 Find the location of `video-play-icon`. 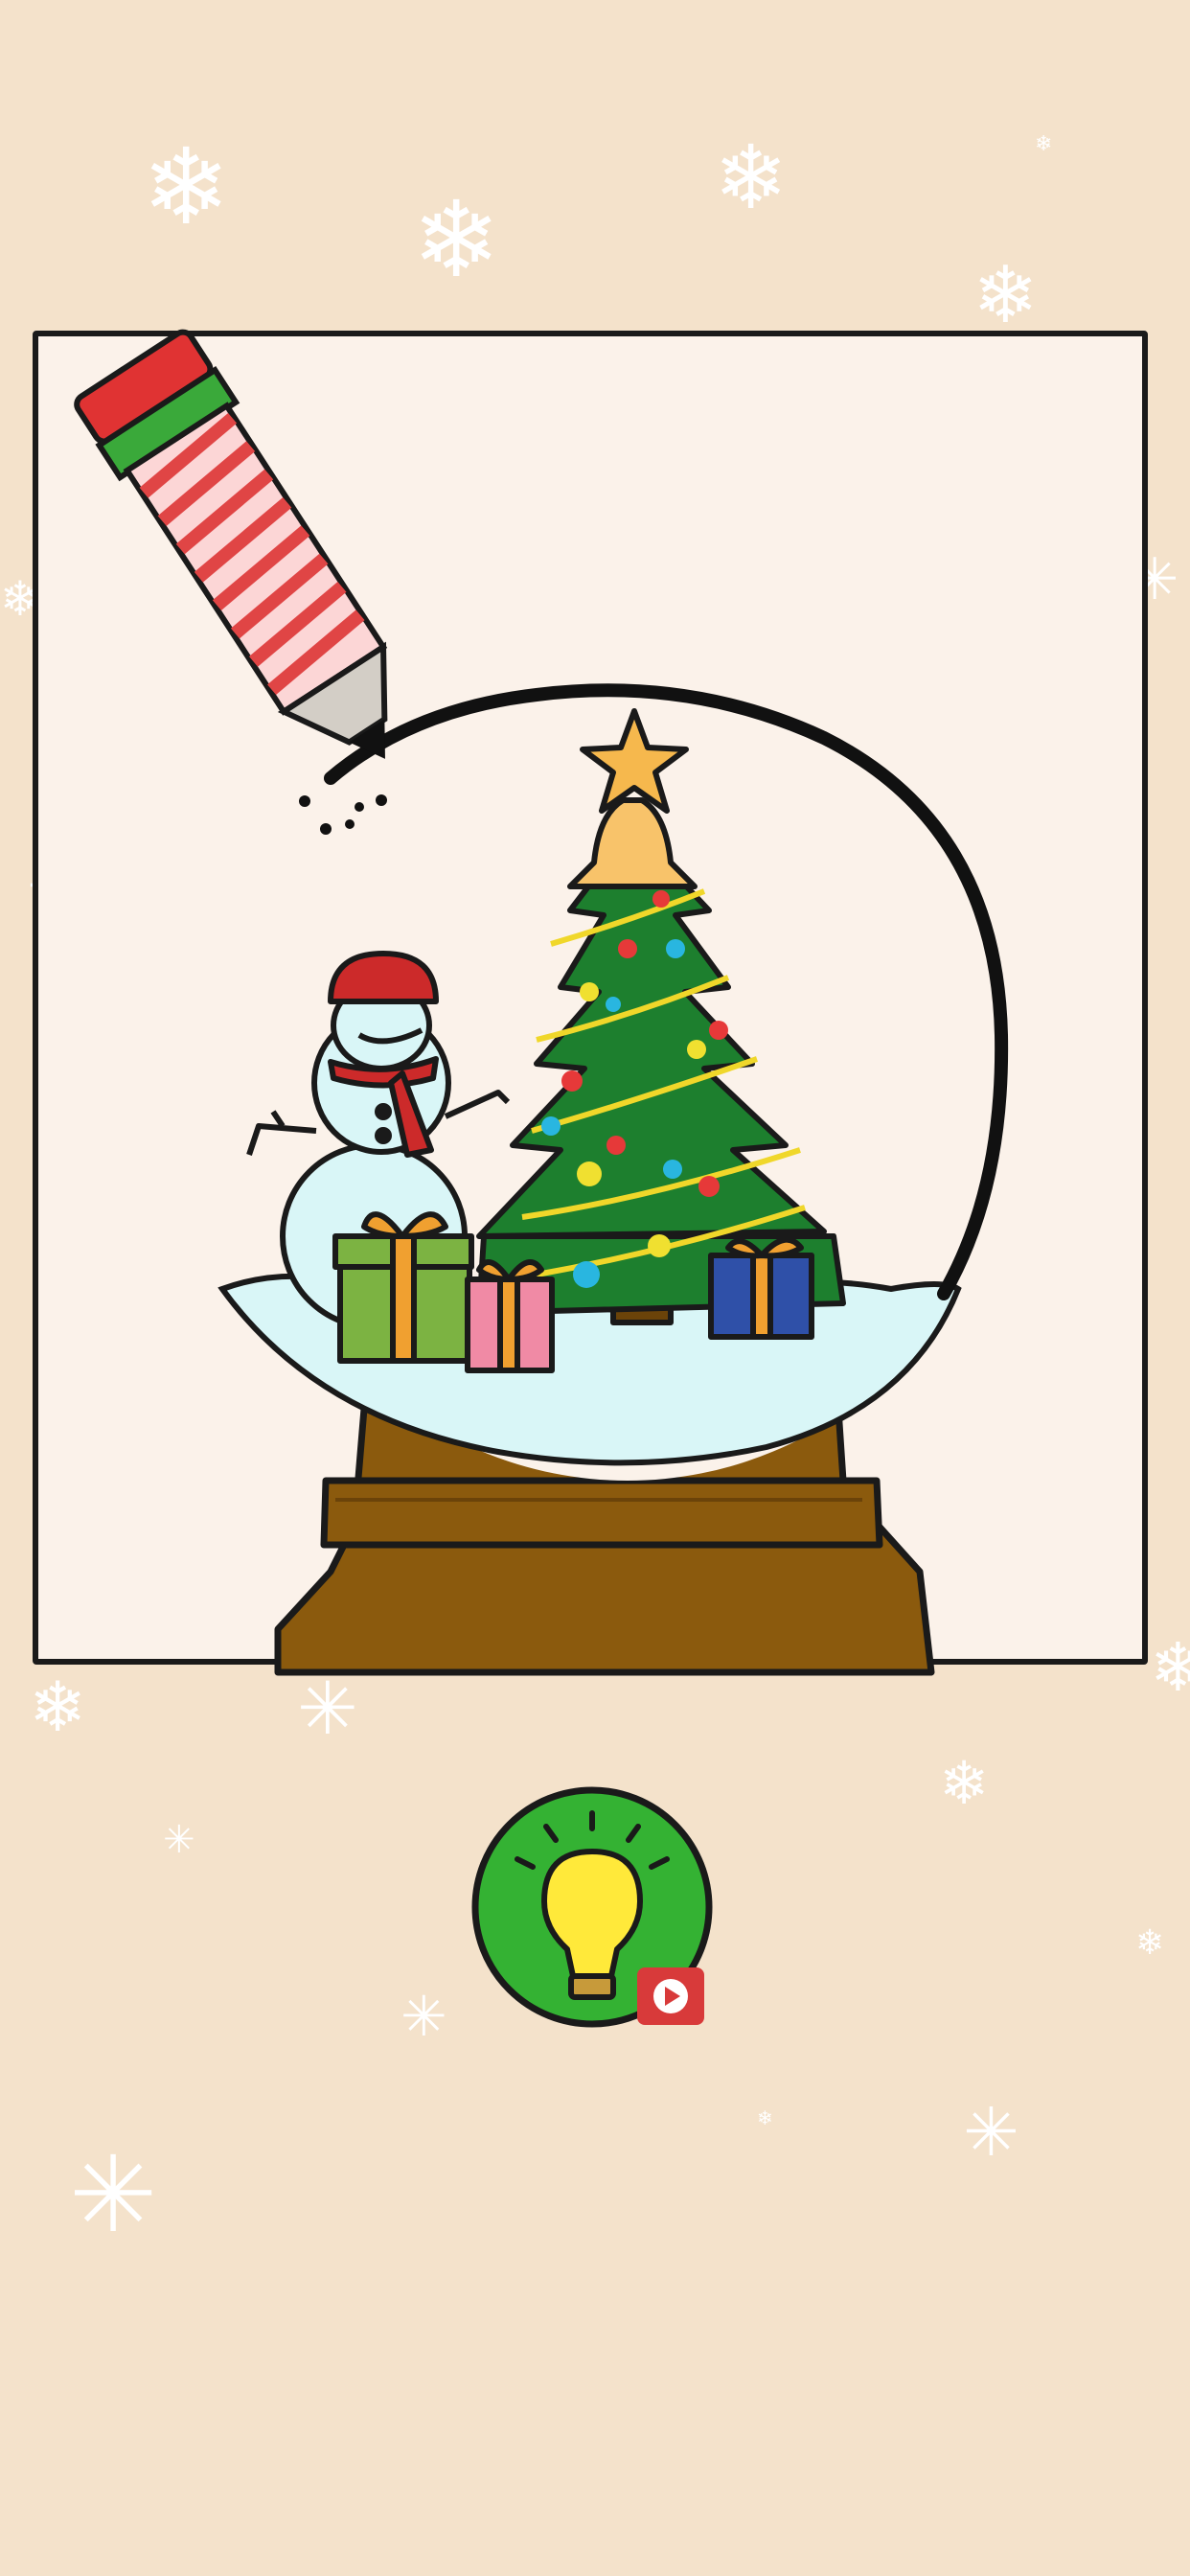

video-play-icon is located at coordinates (670, 1997).